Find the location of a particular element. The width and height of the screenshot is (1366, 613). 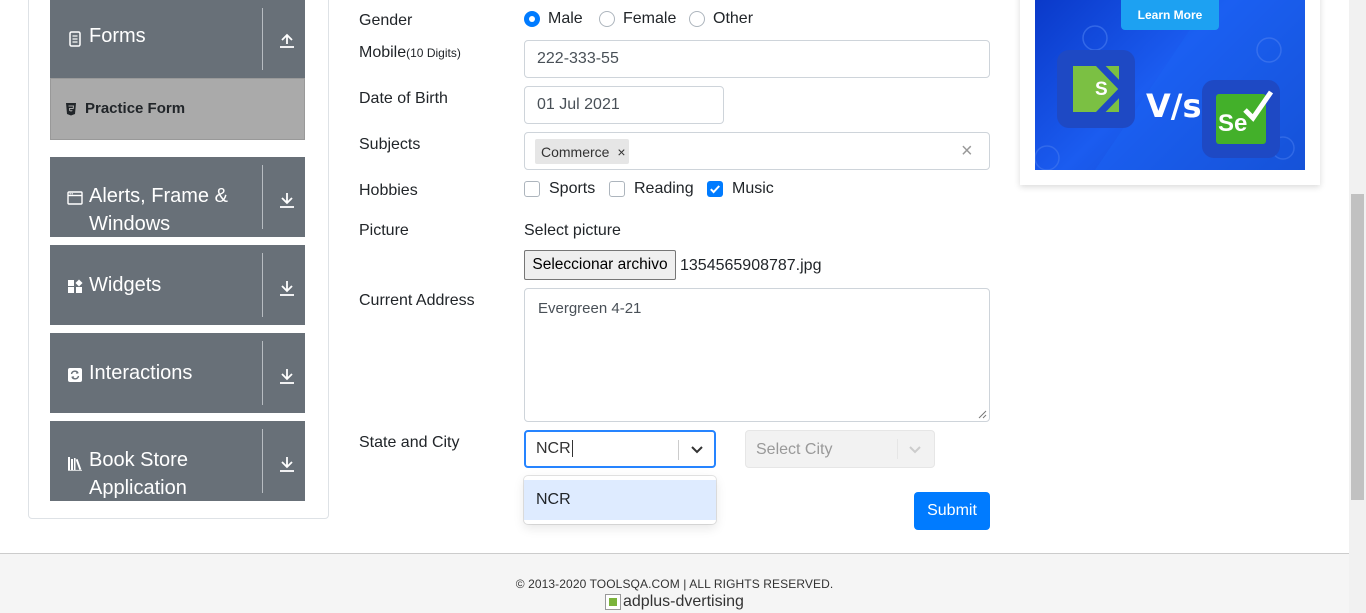

dob-input-value: 01 Jul 2021 is located at coordinates (578, 104).